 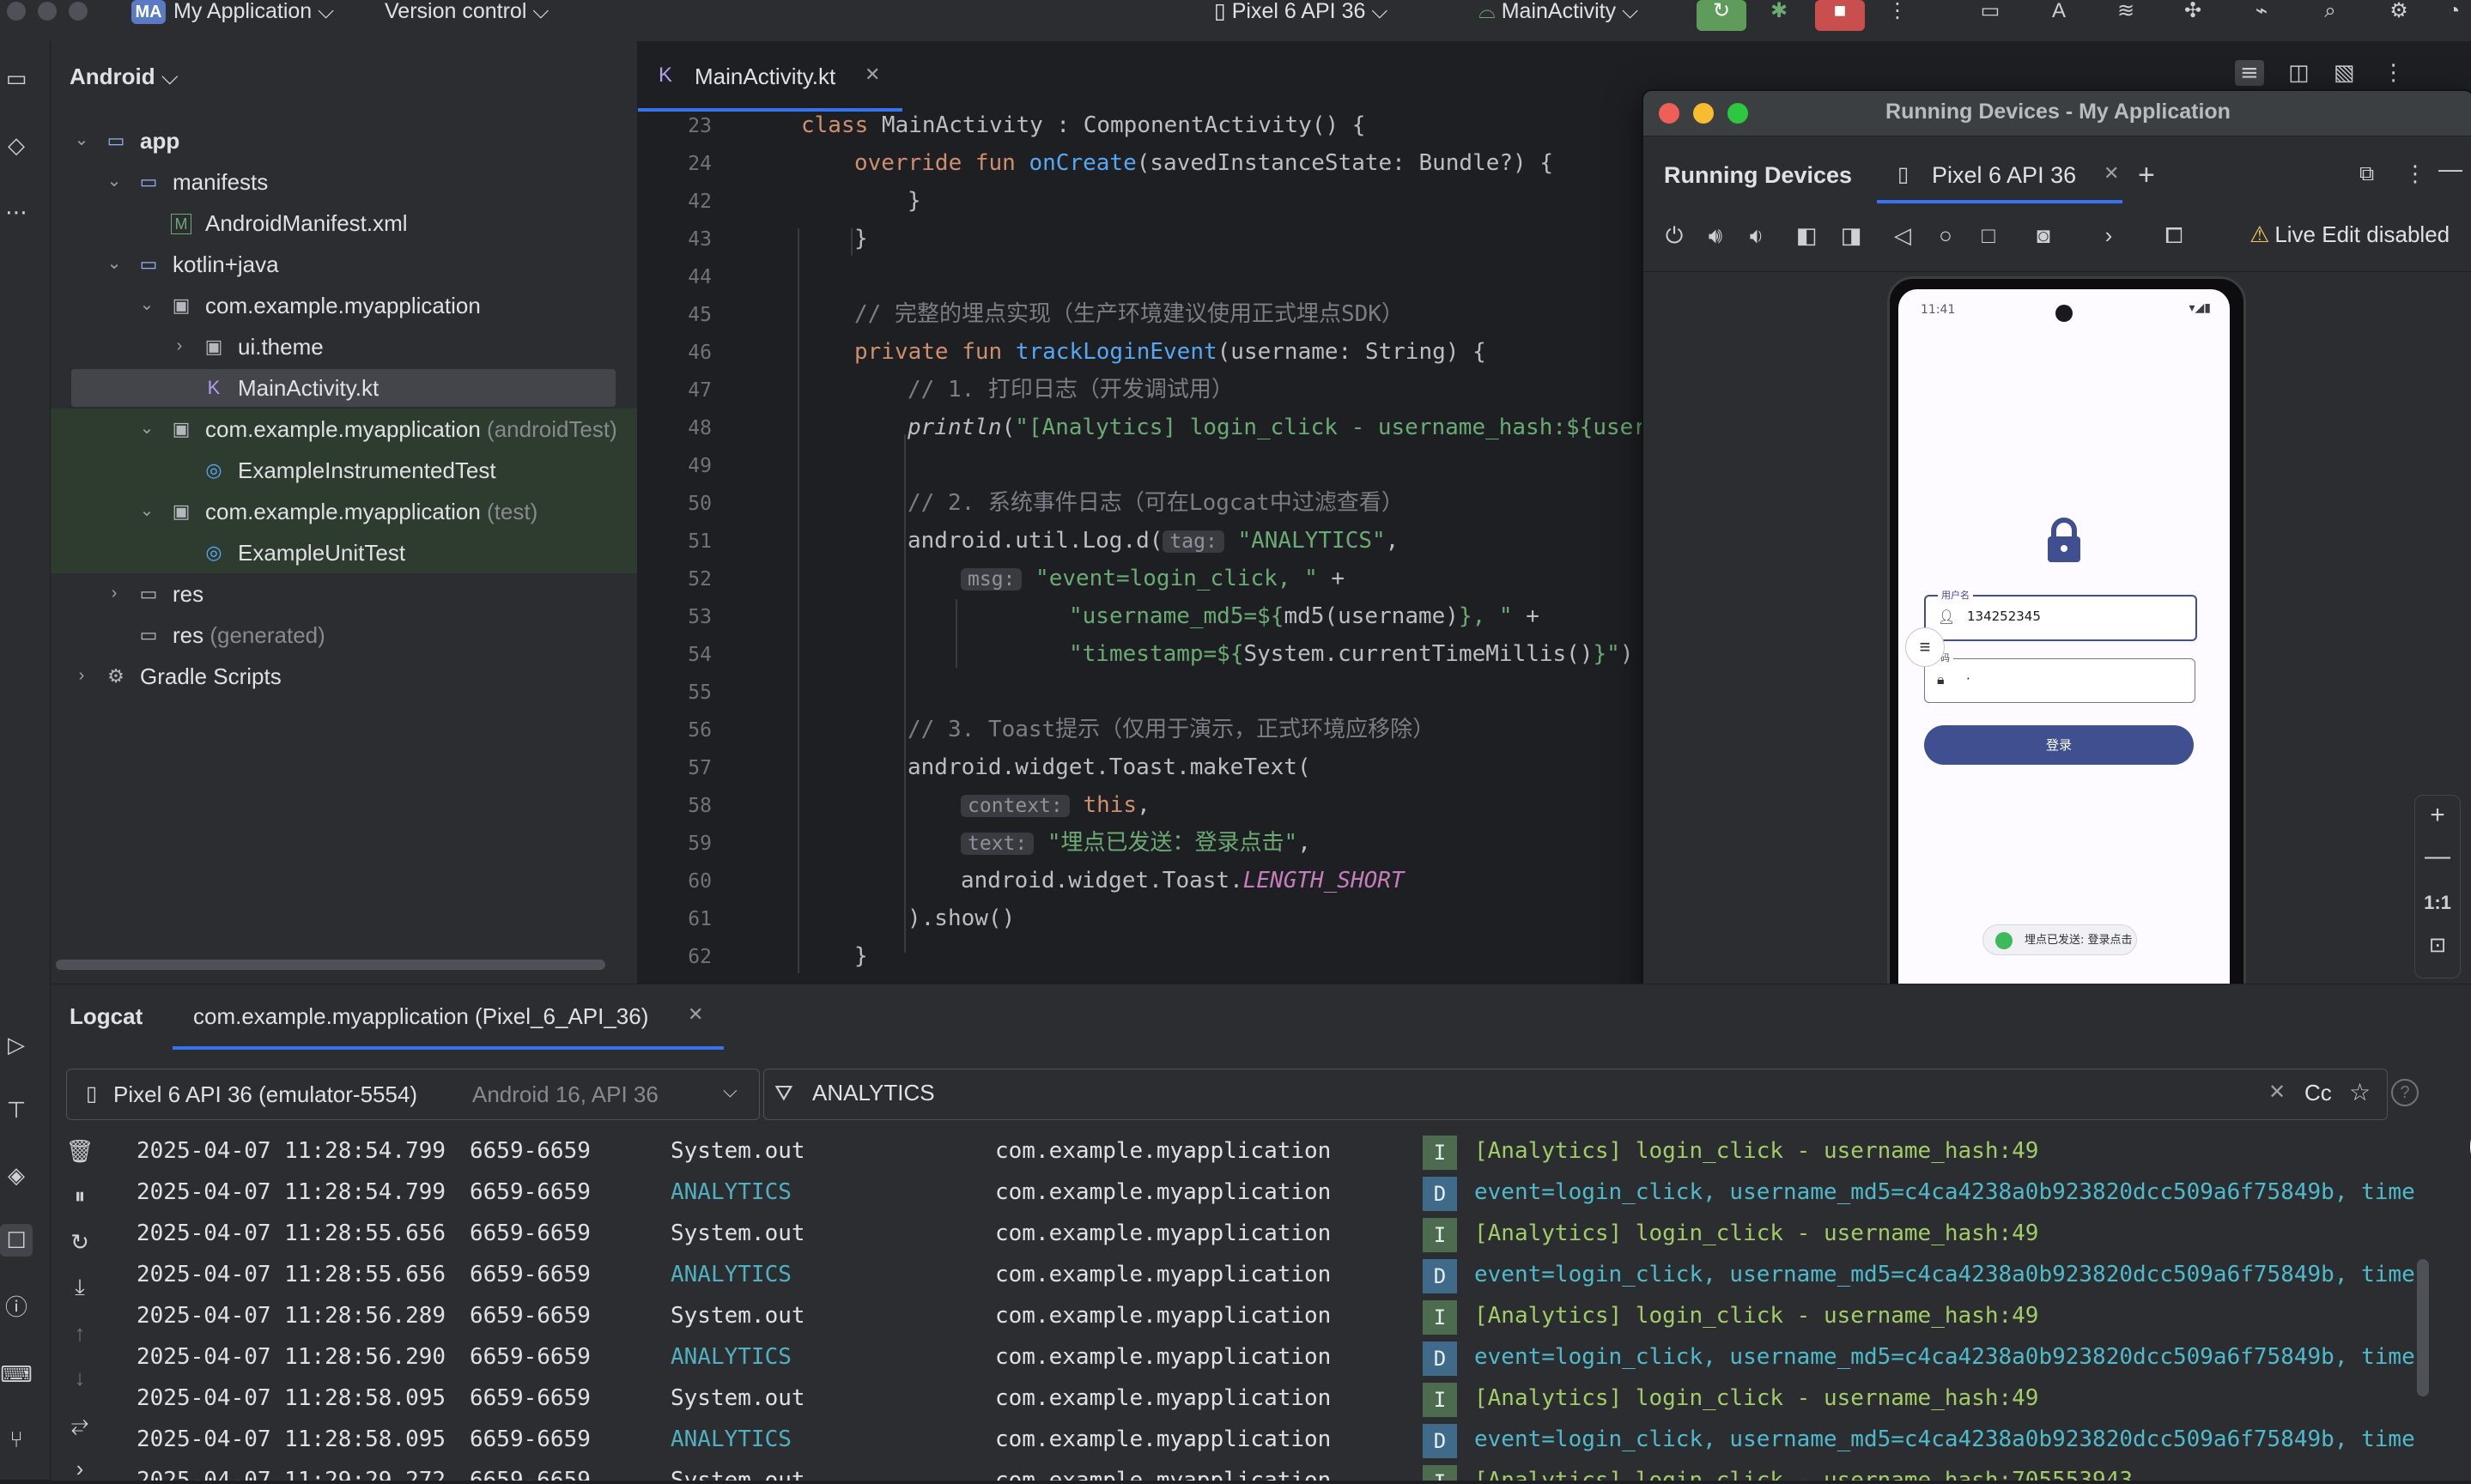 I want to click on code-line-51: android.util.Log.d(tag: "ANALYTICS",, so click(x=1153, y=541).